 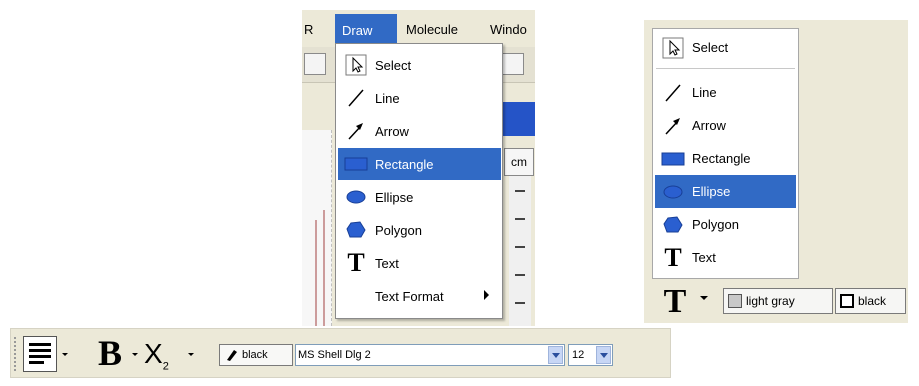 I want to click on font-color-label: black, so click(x=255, y=355).